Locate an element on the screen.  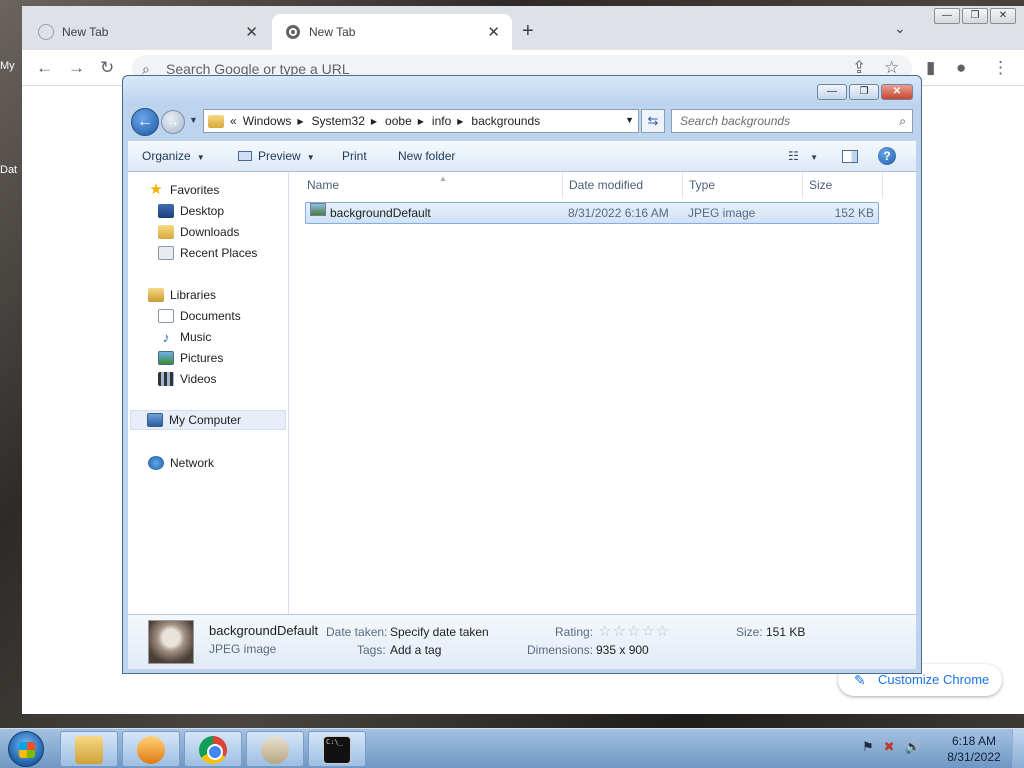
taskbar-media-player is located at coordinates (151, 749).